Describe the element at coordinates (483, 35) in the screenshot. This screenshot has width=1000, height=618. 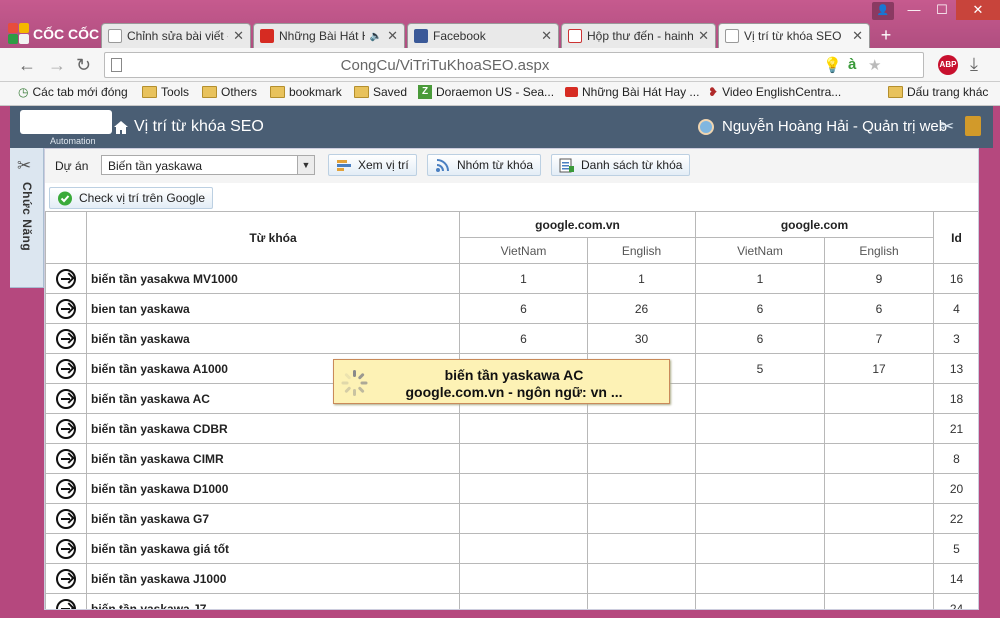
I see `tab-facebook: Facebook ✕` at that location.